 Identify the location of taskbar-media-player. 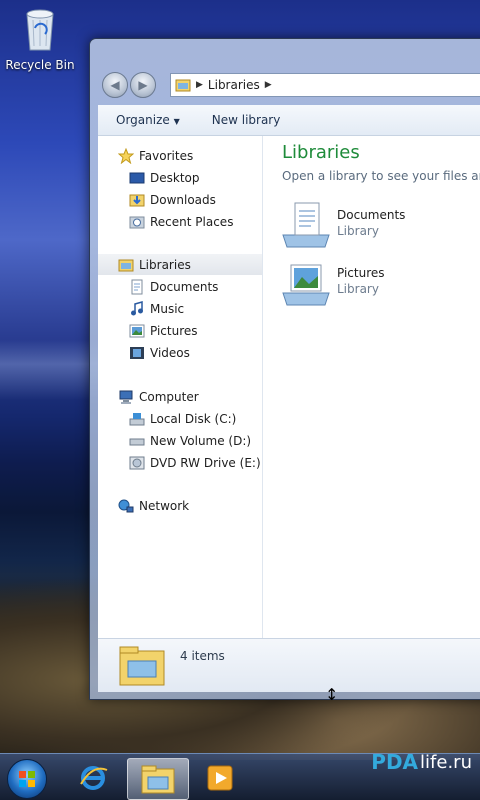
(220, 778).